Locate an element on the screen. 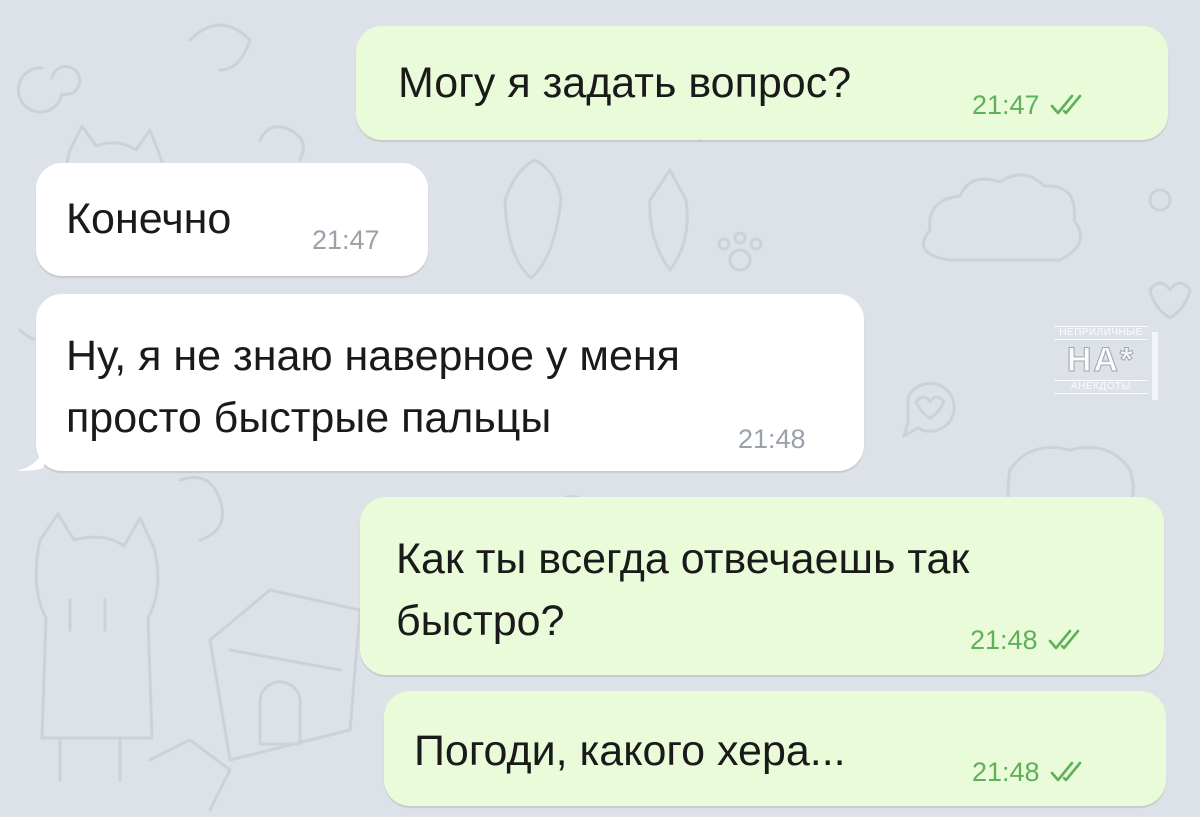 This screenshot has height=817, width=1200. watermark-top-text: НЕПРИЛИЧНЫЕ is located at coordinates (1101, 333).